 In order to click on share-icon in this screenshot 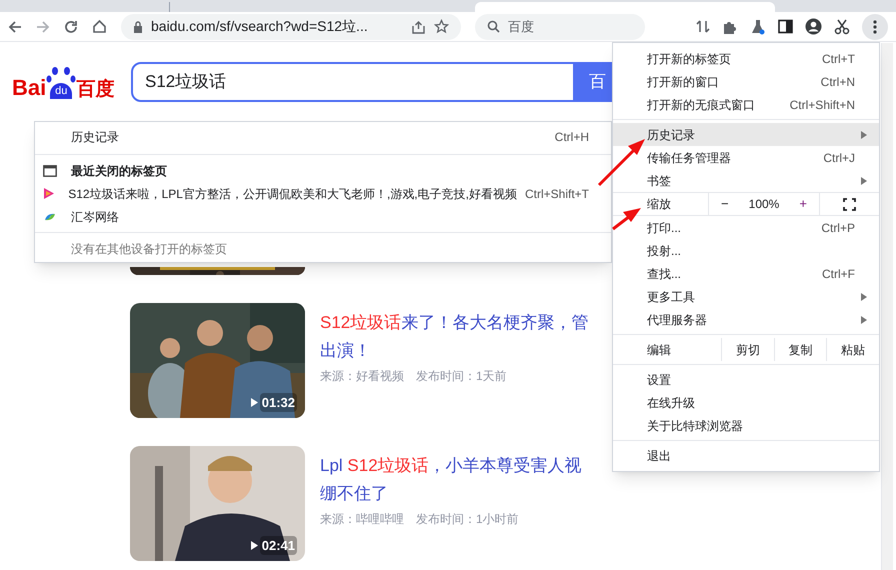, I will do `click(418, 27)`.